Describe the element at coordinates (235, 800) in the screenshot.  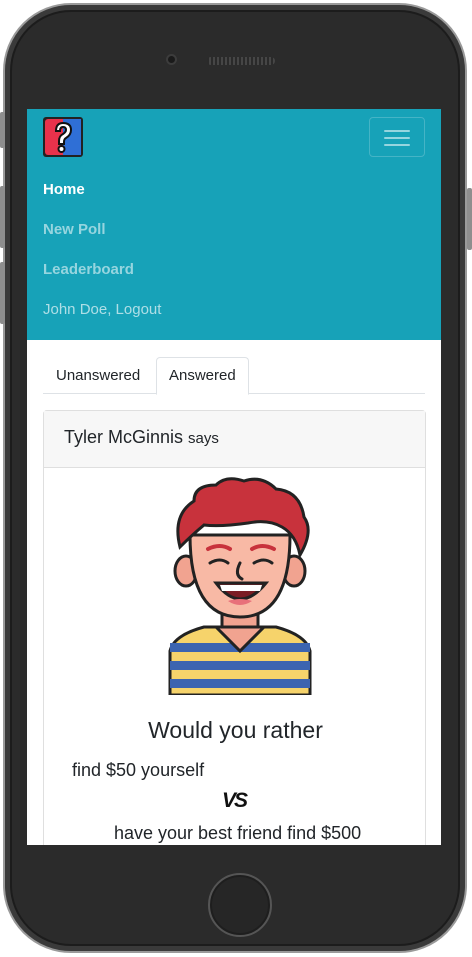
I see `vs-label: VS` at that location.